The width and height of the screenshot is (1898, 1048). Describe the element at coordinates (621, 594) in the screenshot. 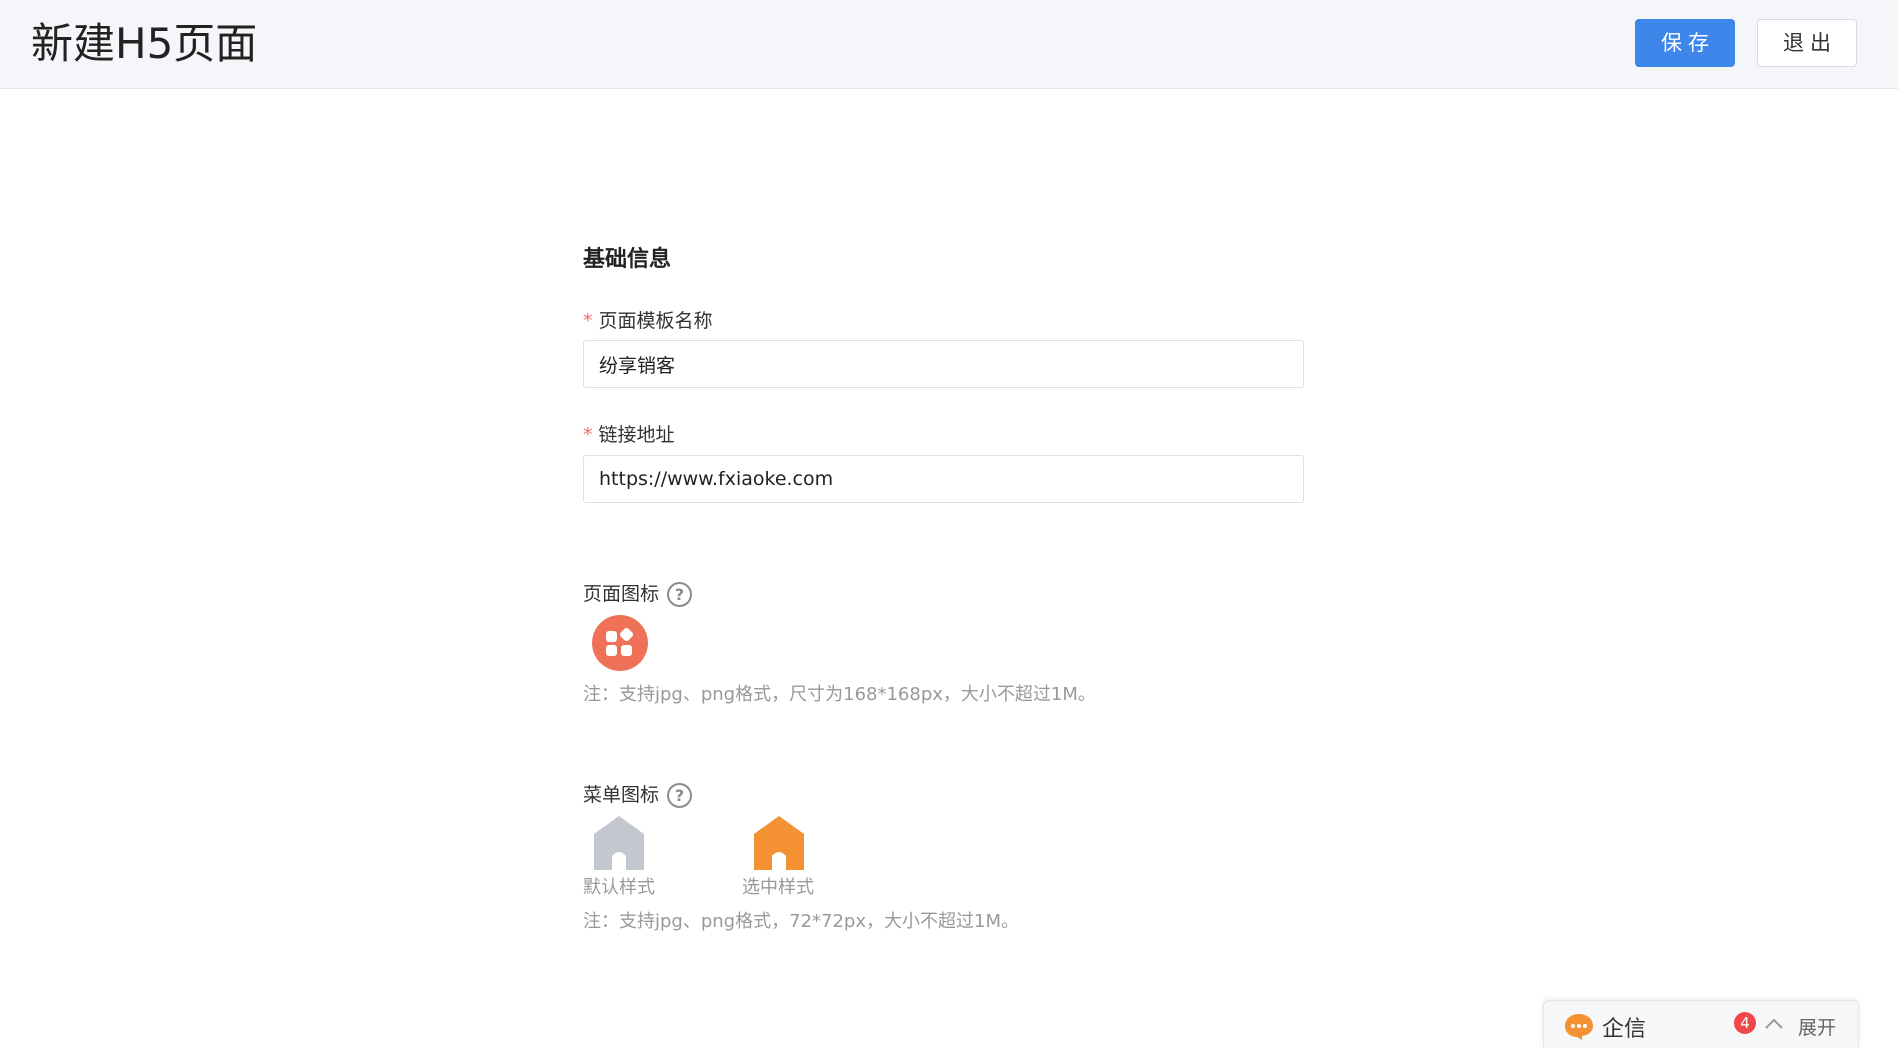

I see `page-icon-label-text: 页面图标` at that location.